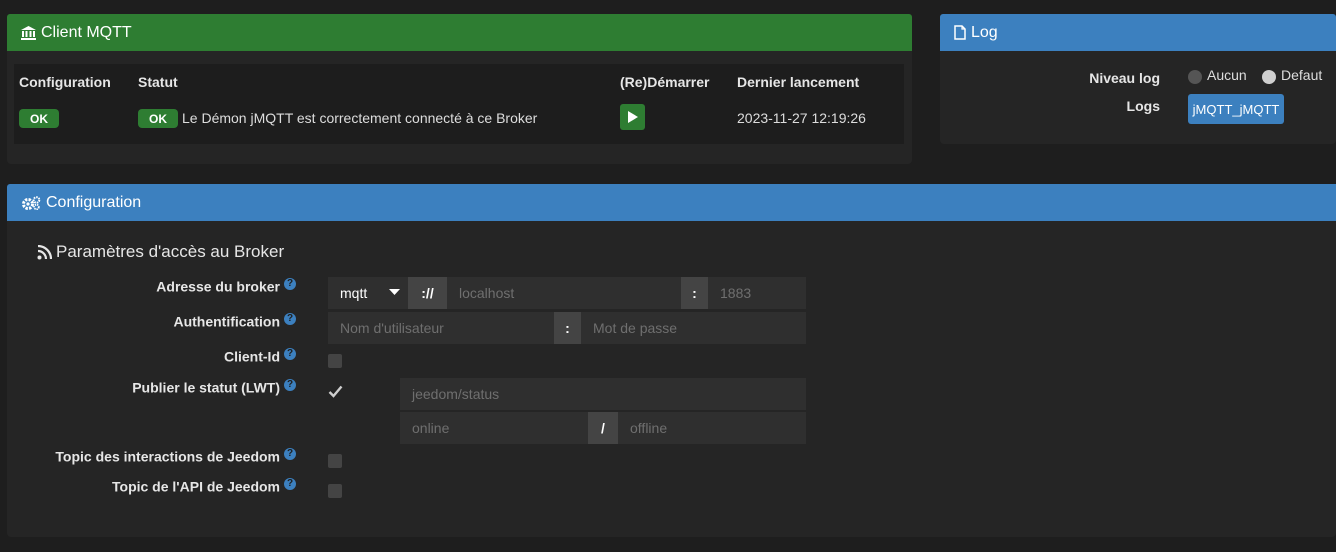 The height and width of the screenshot is (552, 1336). I want to click on label-api-topic: Topic de l'API de Jeedom?, so click(204, 486).